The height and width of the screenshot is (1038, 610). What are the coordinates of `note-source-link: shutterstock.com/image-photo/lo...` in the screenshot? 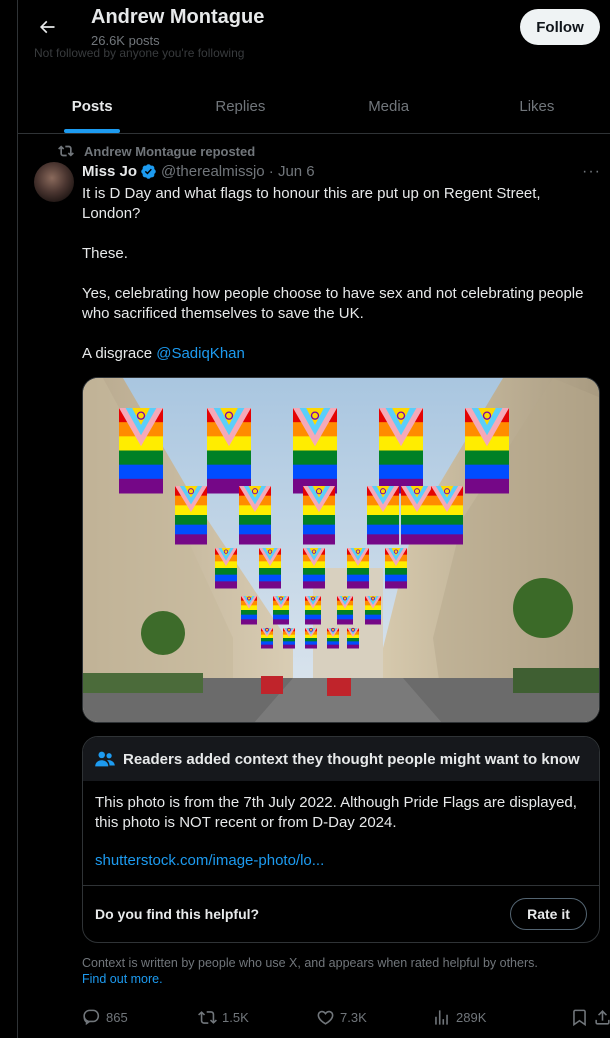 It's located at (341, 861).